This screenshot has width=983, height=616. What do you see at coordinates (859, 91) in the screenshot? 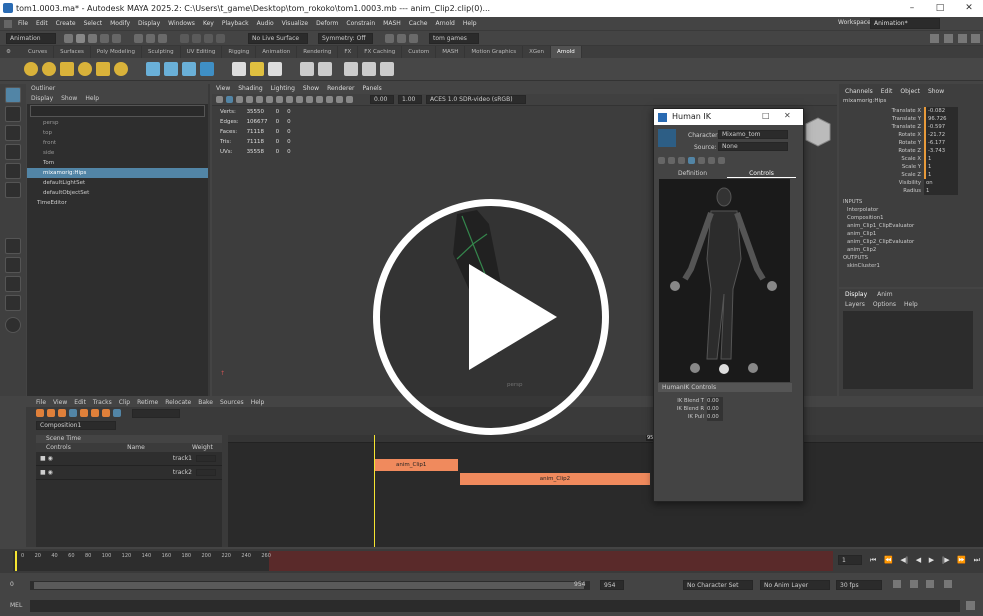
I see `channel-menu-channels: Channels` at bounding box center [859, 91].